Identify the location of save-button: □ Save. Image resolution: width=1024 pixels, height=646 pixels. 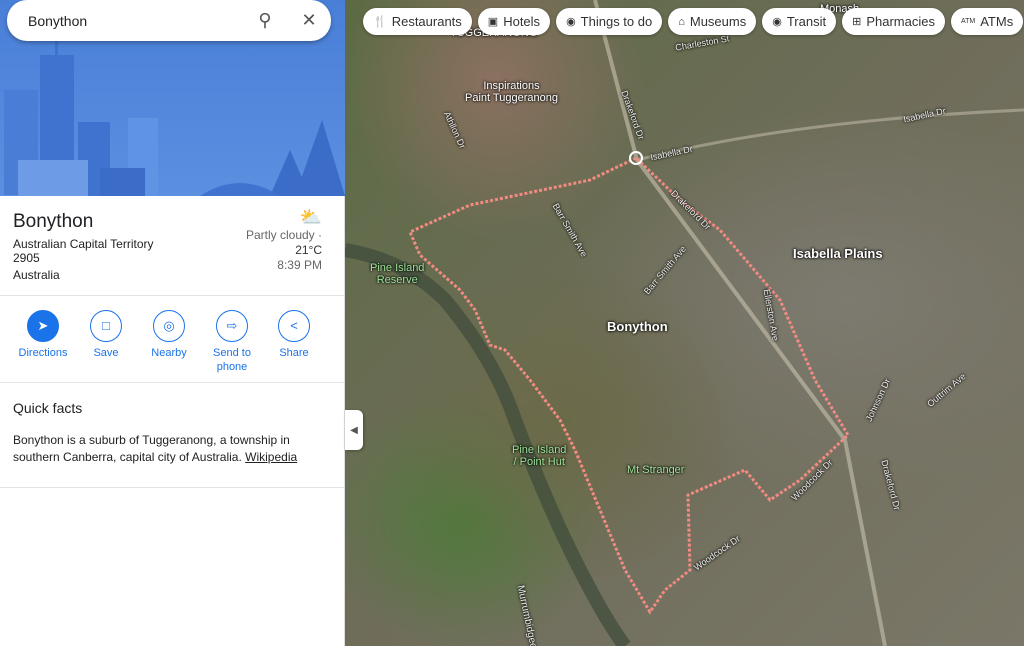
(106, 335).